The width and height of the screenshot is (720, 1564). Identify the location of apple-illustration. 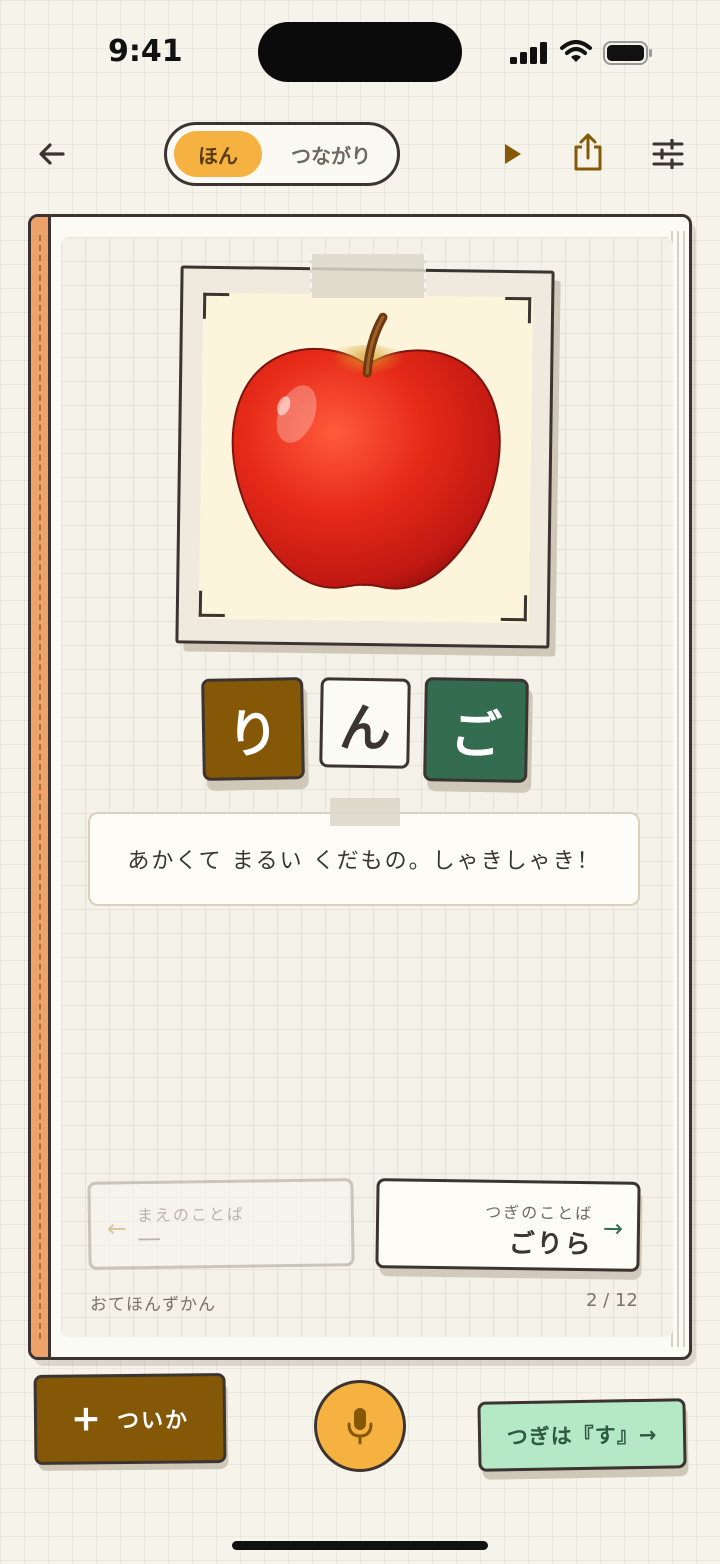
(366, 458).